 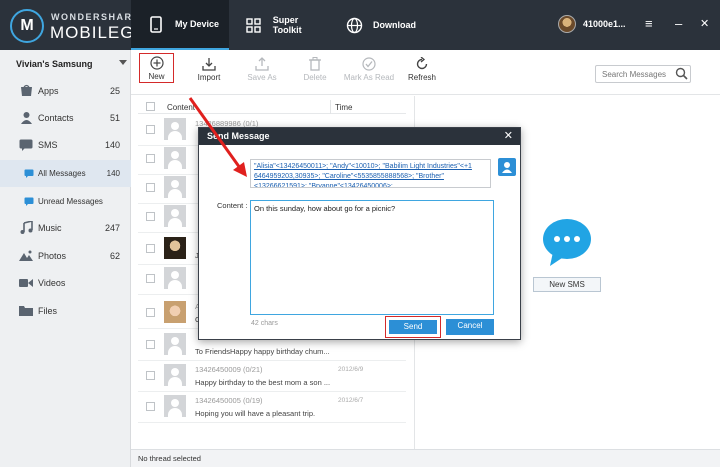 I want to click on apps-icon, so click(x=26, y=91).